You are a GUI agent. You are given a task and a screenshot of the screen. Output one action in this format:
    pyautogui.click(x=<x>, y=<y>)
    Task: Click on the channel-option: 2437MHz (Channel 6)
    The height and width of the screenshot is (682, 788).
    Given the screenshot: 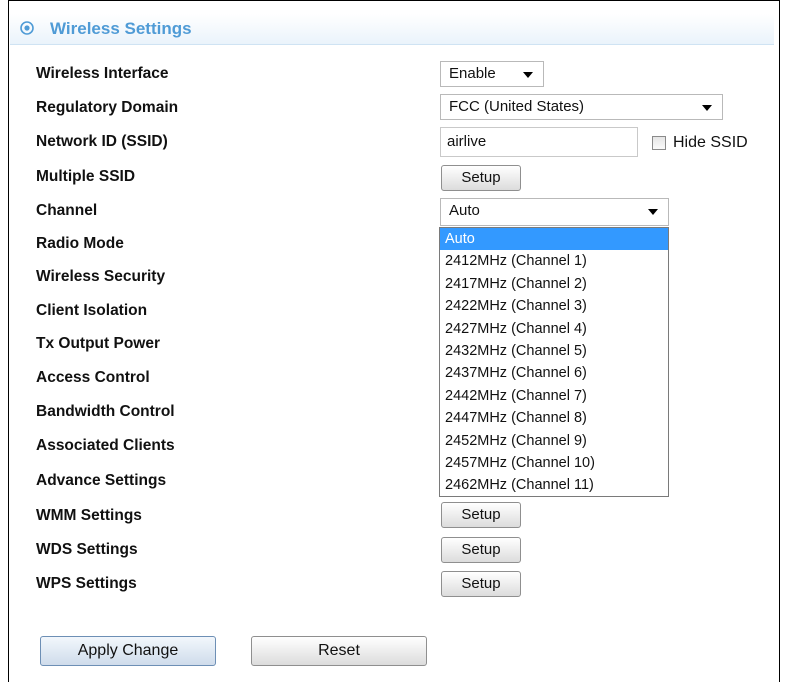 What is the action you would take?
    pyautogui.click(x=554, y=373)
    